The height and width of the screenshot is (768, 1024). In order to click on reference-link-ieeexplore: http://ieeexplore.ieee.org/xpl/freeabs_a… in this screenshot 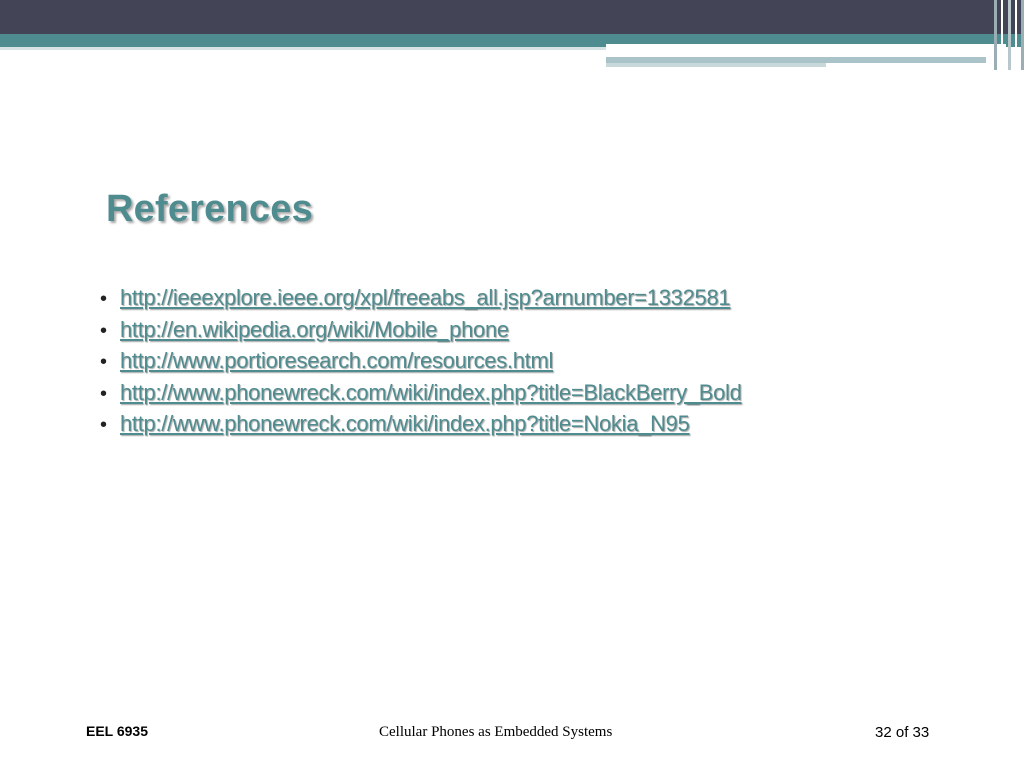, I will do `click(425, 298)`.